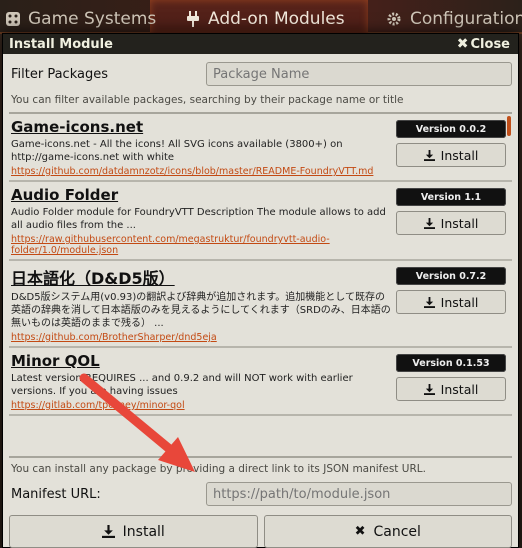  I want to click on tab-label: Configuration, so click(466, 19).